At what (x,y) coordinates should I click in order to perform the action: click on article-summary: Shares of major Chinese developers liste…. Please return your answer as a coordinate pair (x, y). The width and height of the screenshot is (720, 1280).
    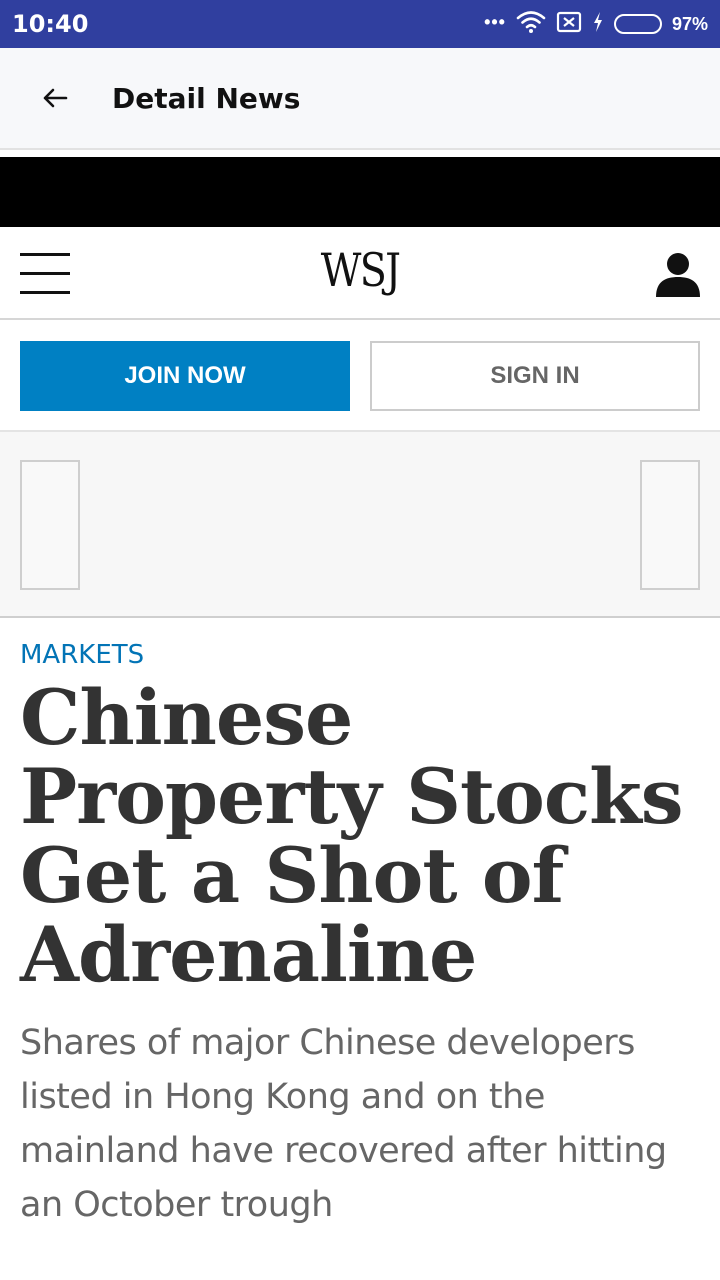
    Looking at the image, I should click on (343, 1124).